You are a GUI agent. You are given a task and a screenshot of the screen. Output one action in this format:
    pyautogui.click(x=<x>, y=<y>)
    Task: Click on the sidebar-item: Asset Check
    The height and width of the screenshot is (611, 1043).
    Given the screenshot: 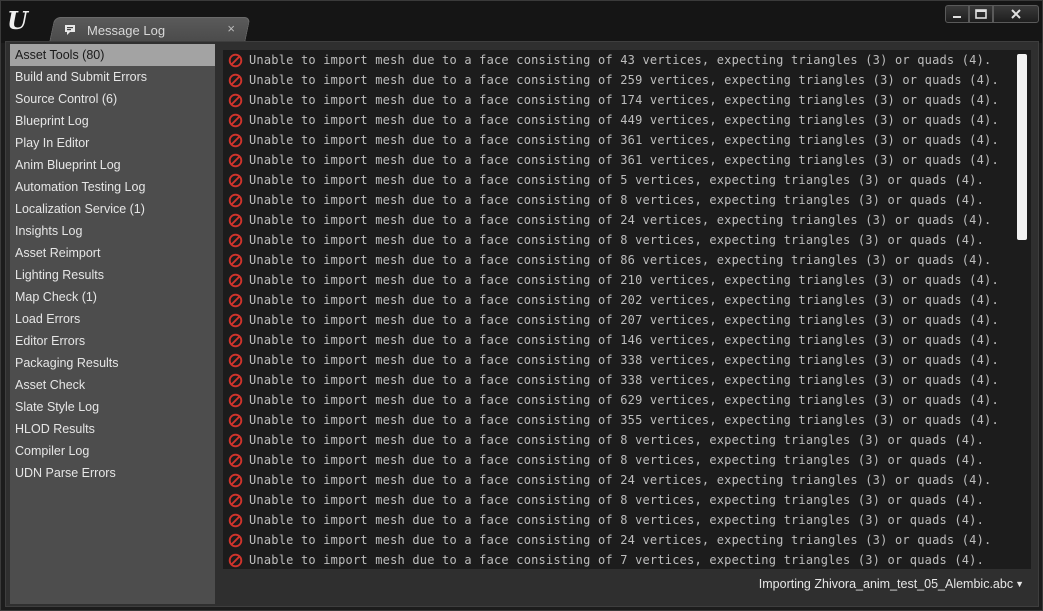 What is the action you would take?
    pyautogui.click(x=112, y=385)
    